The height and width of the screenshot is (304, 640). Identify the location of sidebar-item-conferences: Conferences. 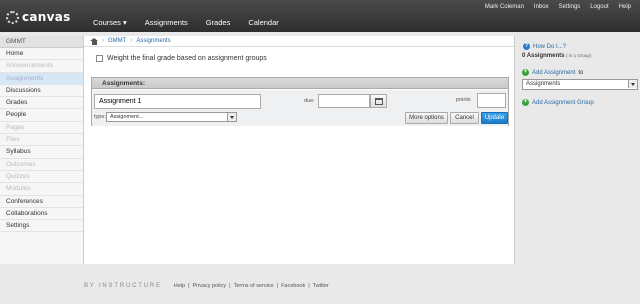
(41, 202).